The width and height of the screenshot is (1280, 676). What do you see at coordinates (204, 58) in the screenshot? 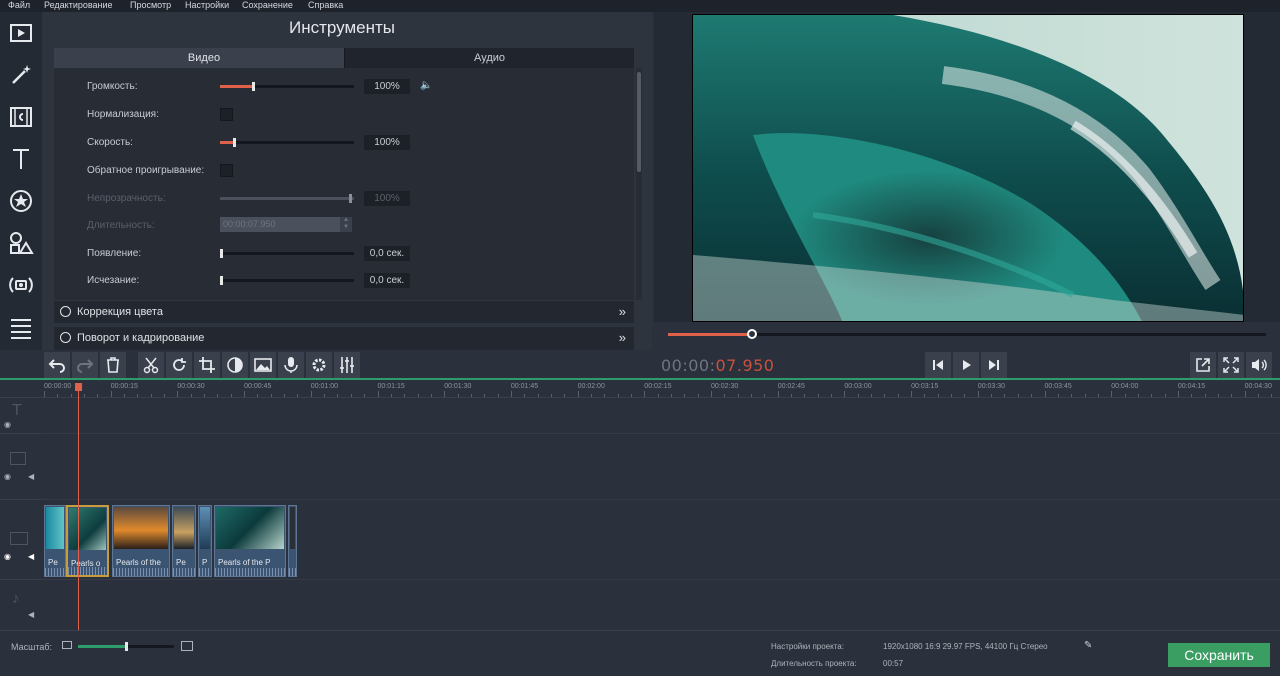
I see `tab-video: Видео` at bounding box center [204, 58].